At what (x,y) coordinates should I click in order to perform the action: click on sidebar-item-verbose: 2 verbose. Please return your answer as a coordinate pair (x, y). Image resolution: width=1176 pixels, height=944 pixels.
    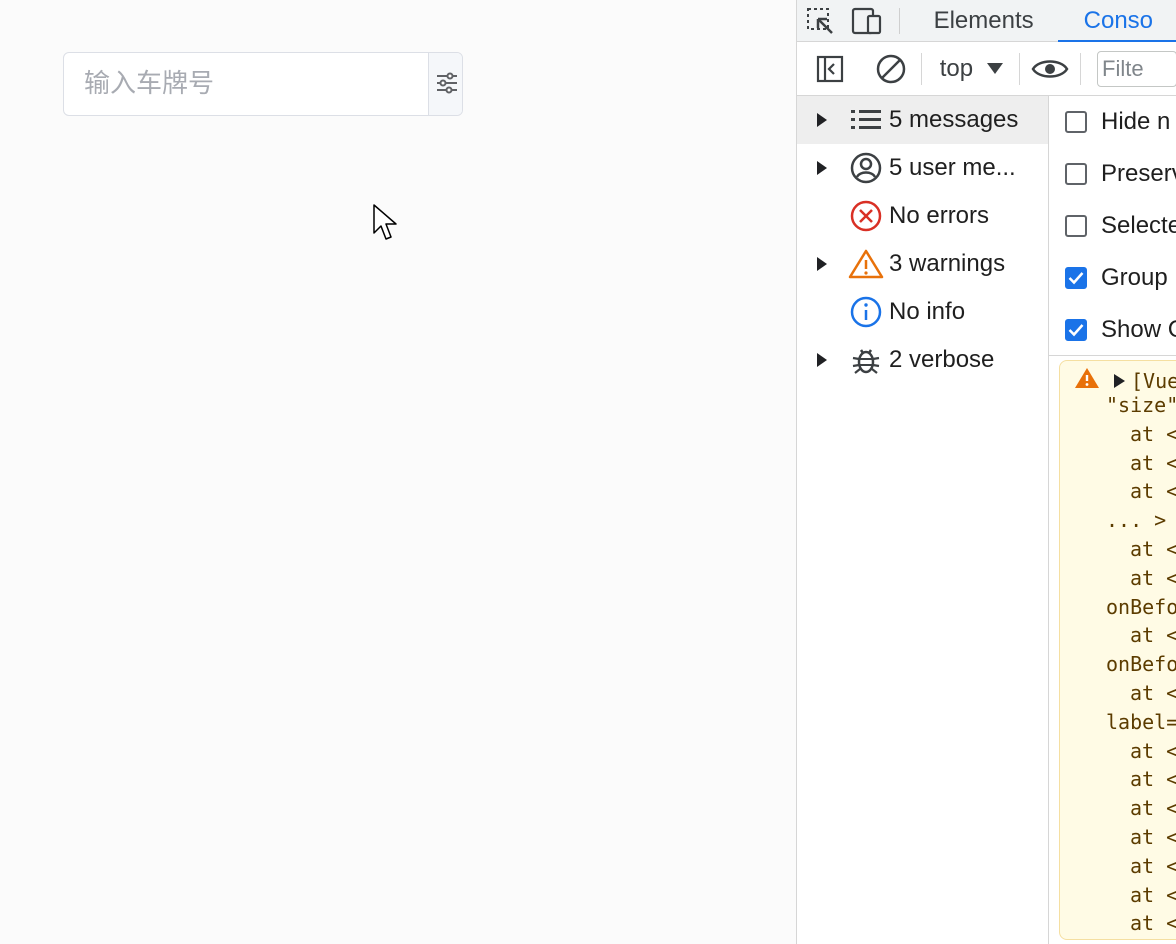
    Looking at the image, I should click on (922, 360).